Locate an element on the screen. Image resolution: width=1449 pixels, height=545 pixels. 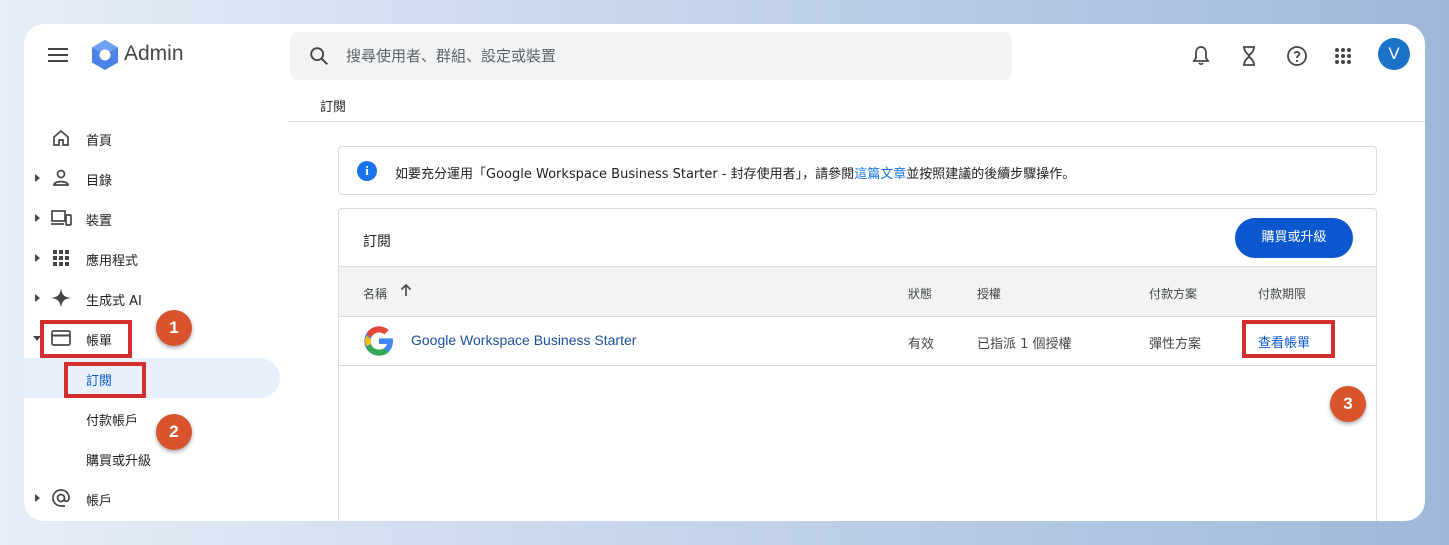
buy-or-upgrade-button: 購買或升級 is located at coordinates (1294, 238).